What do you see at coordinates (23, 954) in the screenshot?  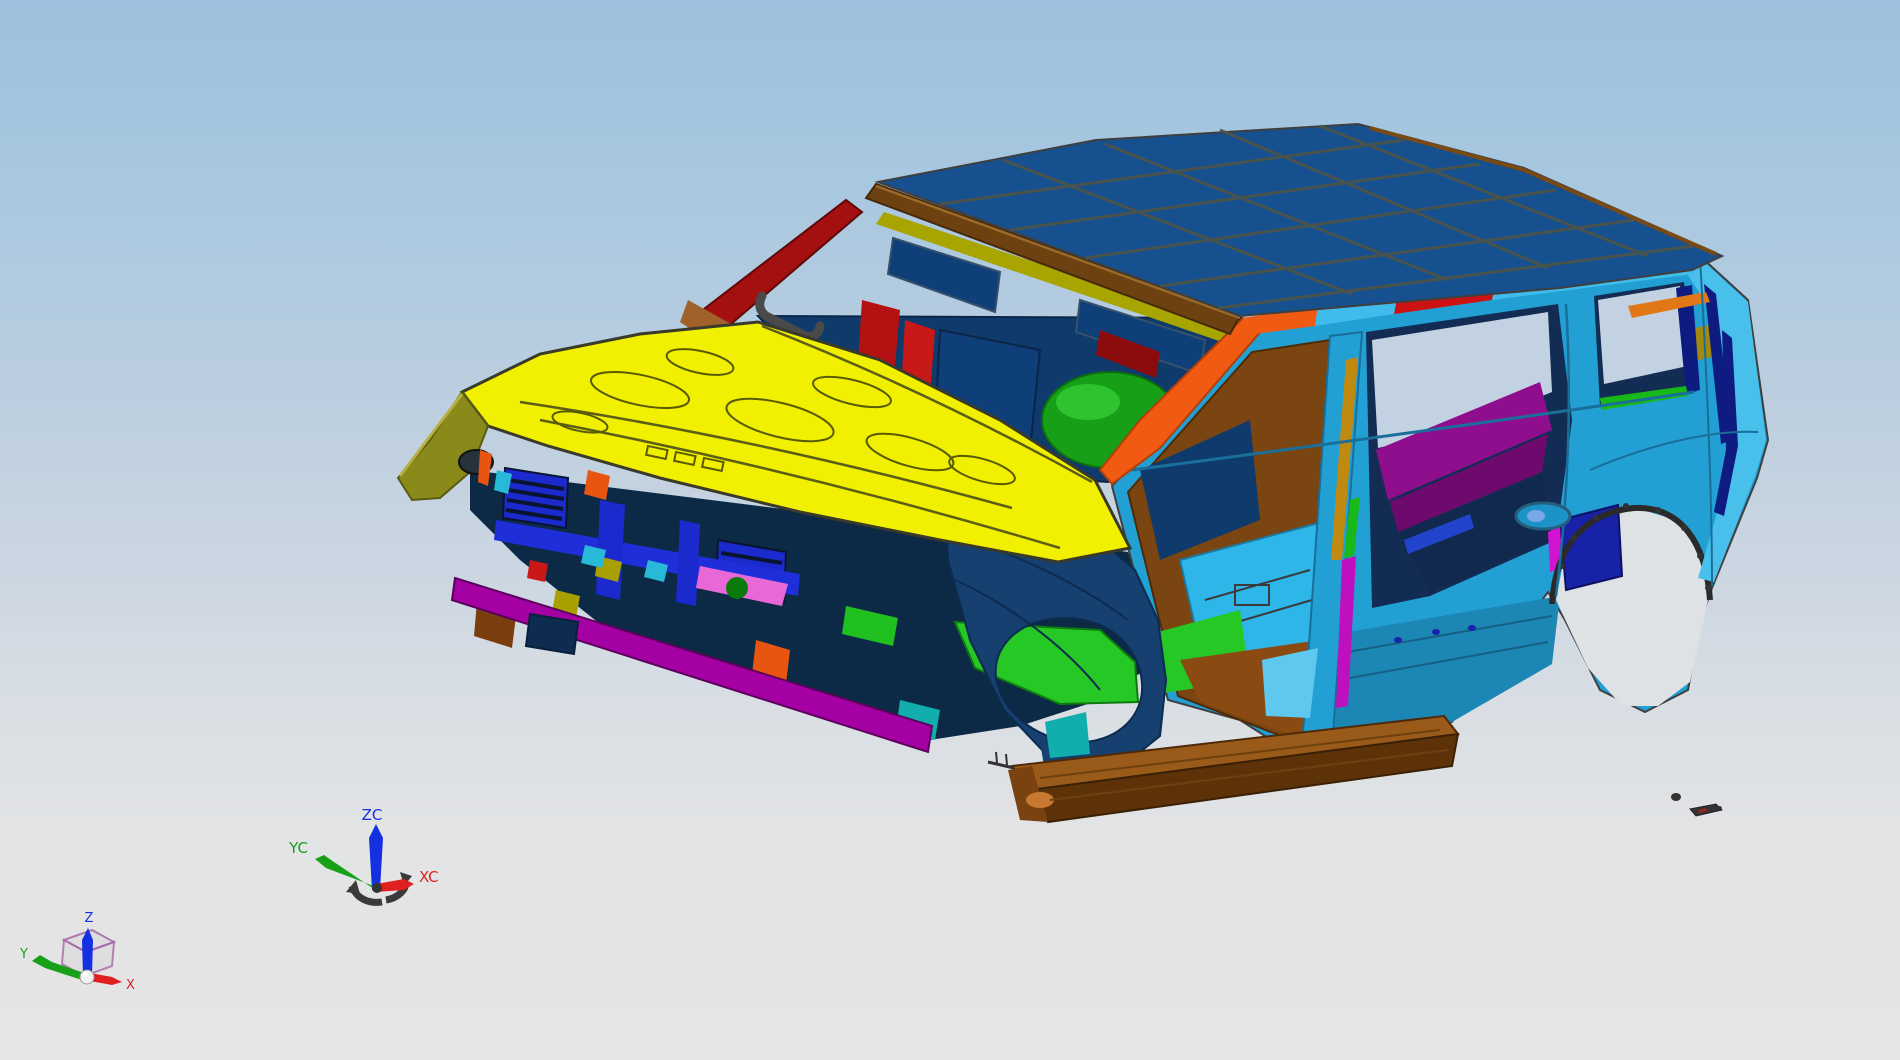 I see `abs-y-label: Y` at bounding box center [23, 954].